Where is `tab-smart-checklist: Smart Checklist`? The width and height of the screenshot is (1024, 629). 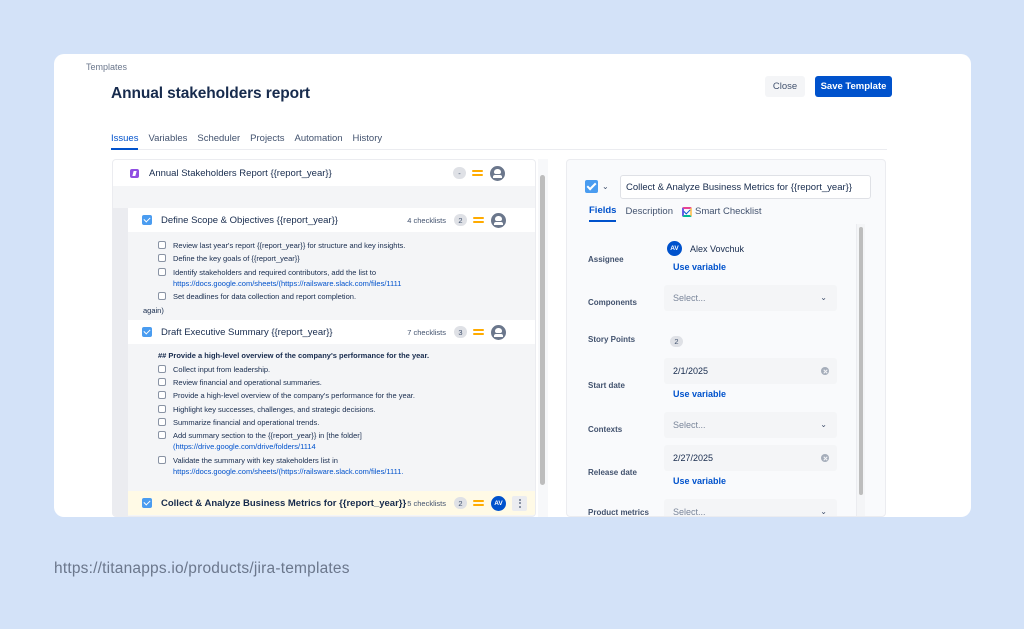
tab-smart-checklist: Smart Checklist is located at coordinates (721, 213).